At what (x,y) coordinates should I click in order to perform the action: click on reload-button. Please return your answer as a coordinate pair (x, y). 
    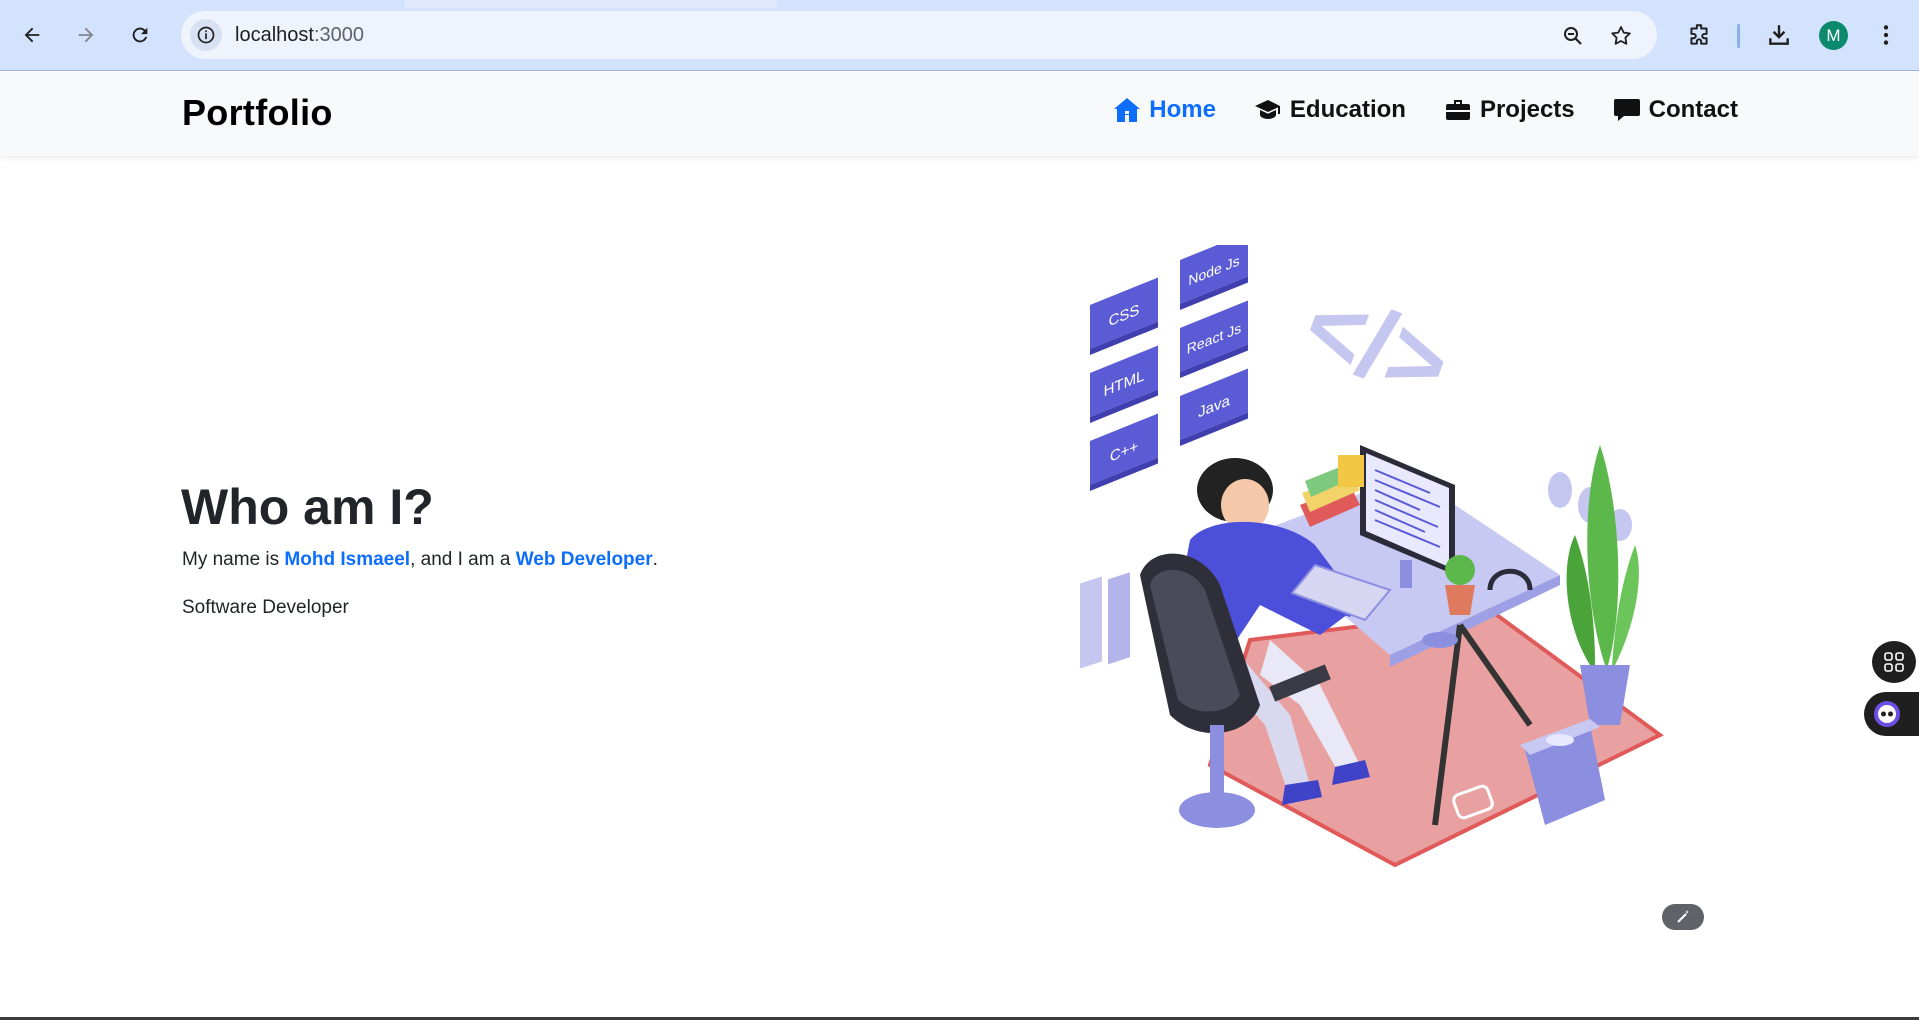
    Looking at the image, I should click on (140, 35).